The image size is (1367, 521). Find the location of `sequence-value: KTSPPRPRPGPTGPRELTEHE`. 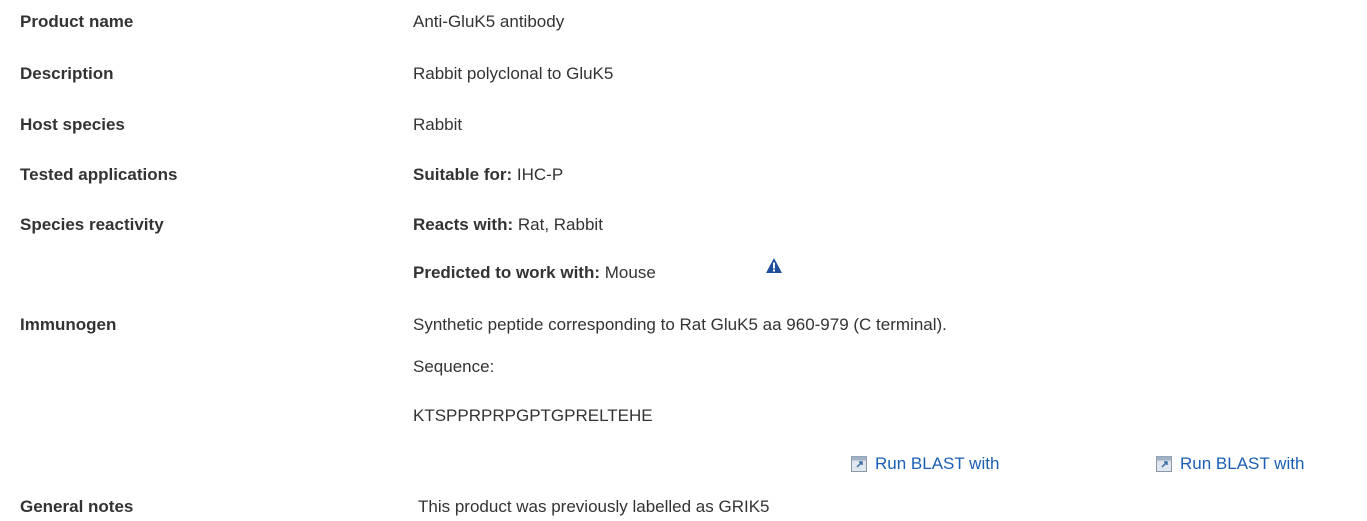

sequence-value: KTSPPRPRPGPTGPRELTEHE is located at coordinates (533, 415).